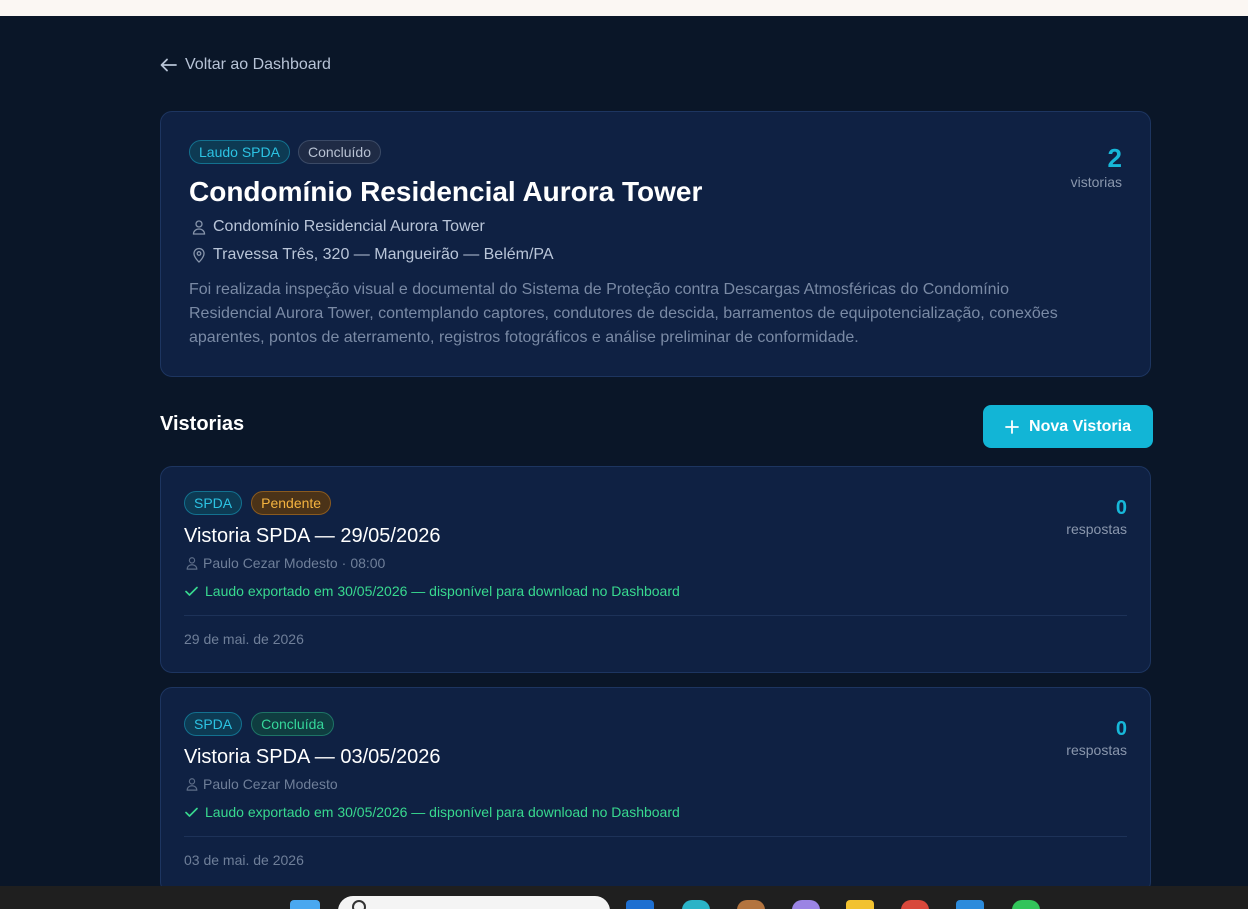 This screenshot has width=1248, height=909. What do you see at coordinates (1012, 426) in the screenshot?
I see `plus-icon` at bounding box center [1012, 426].